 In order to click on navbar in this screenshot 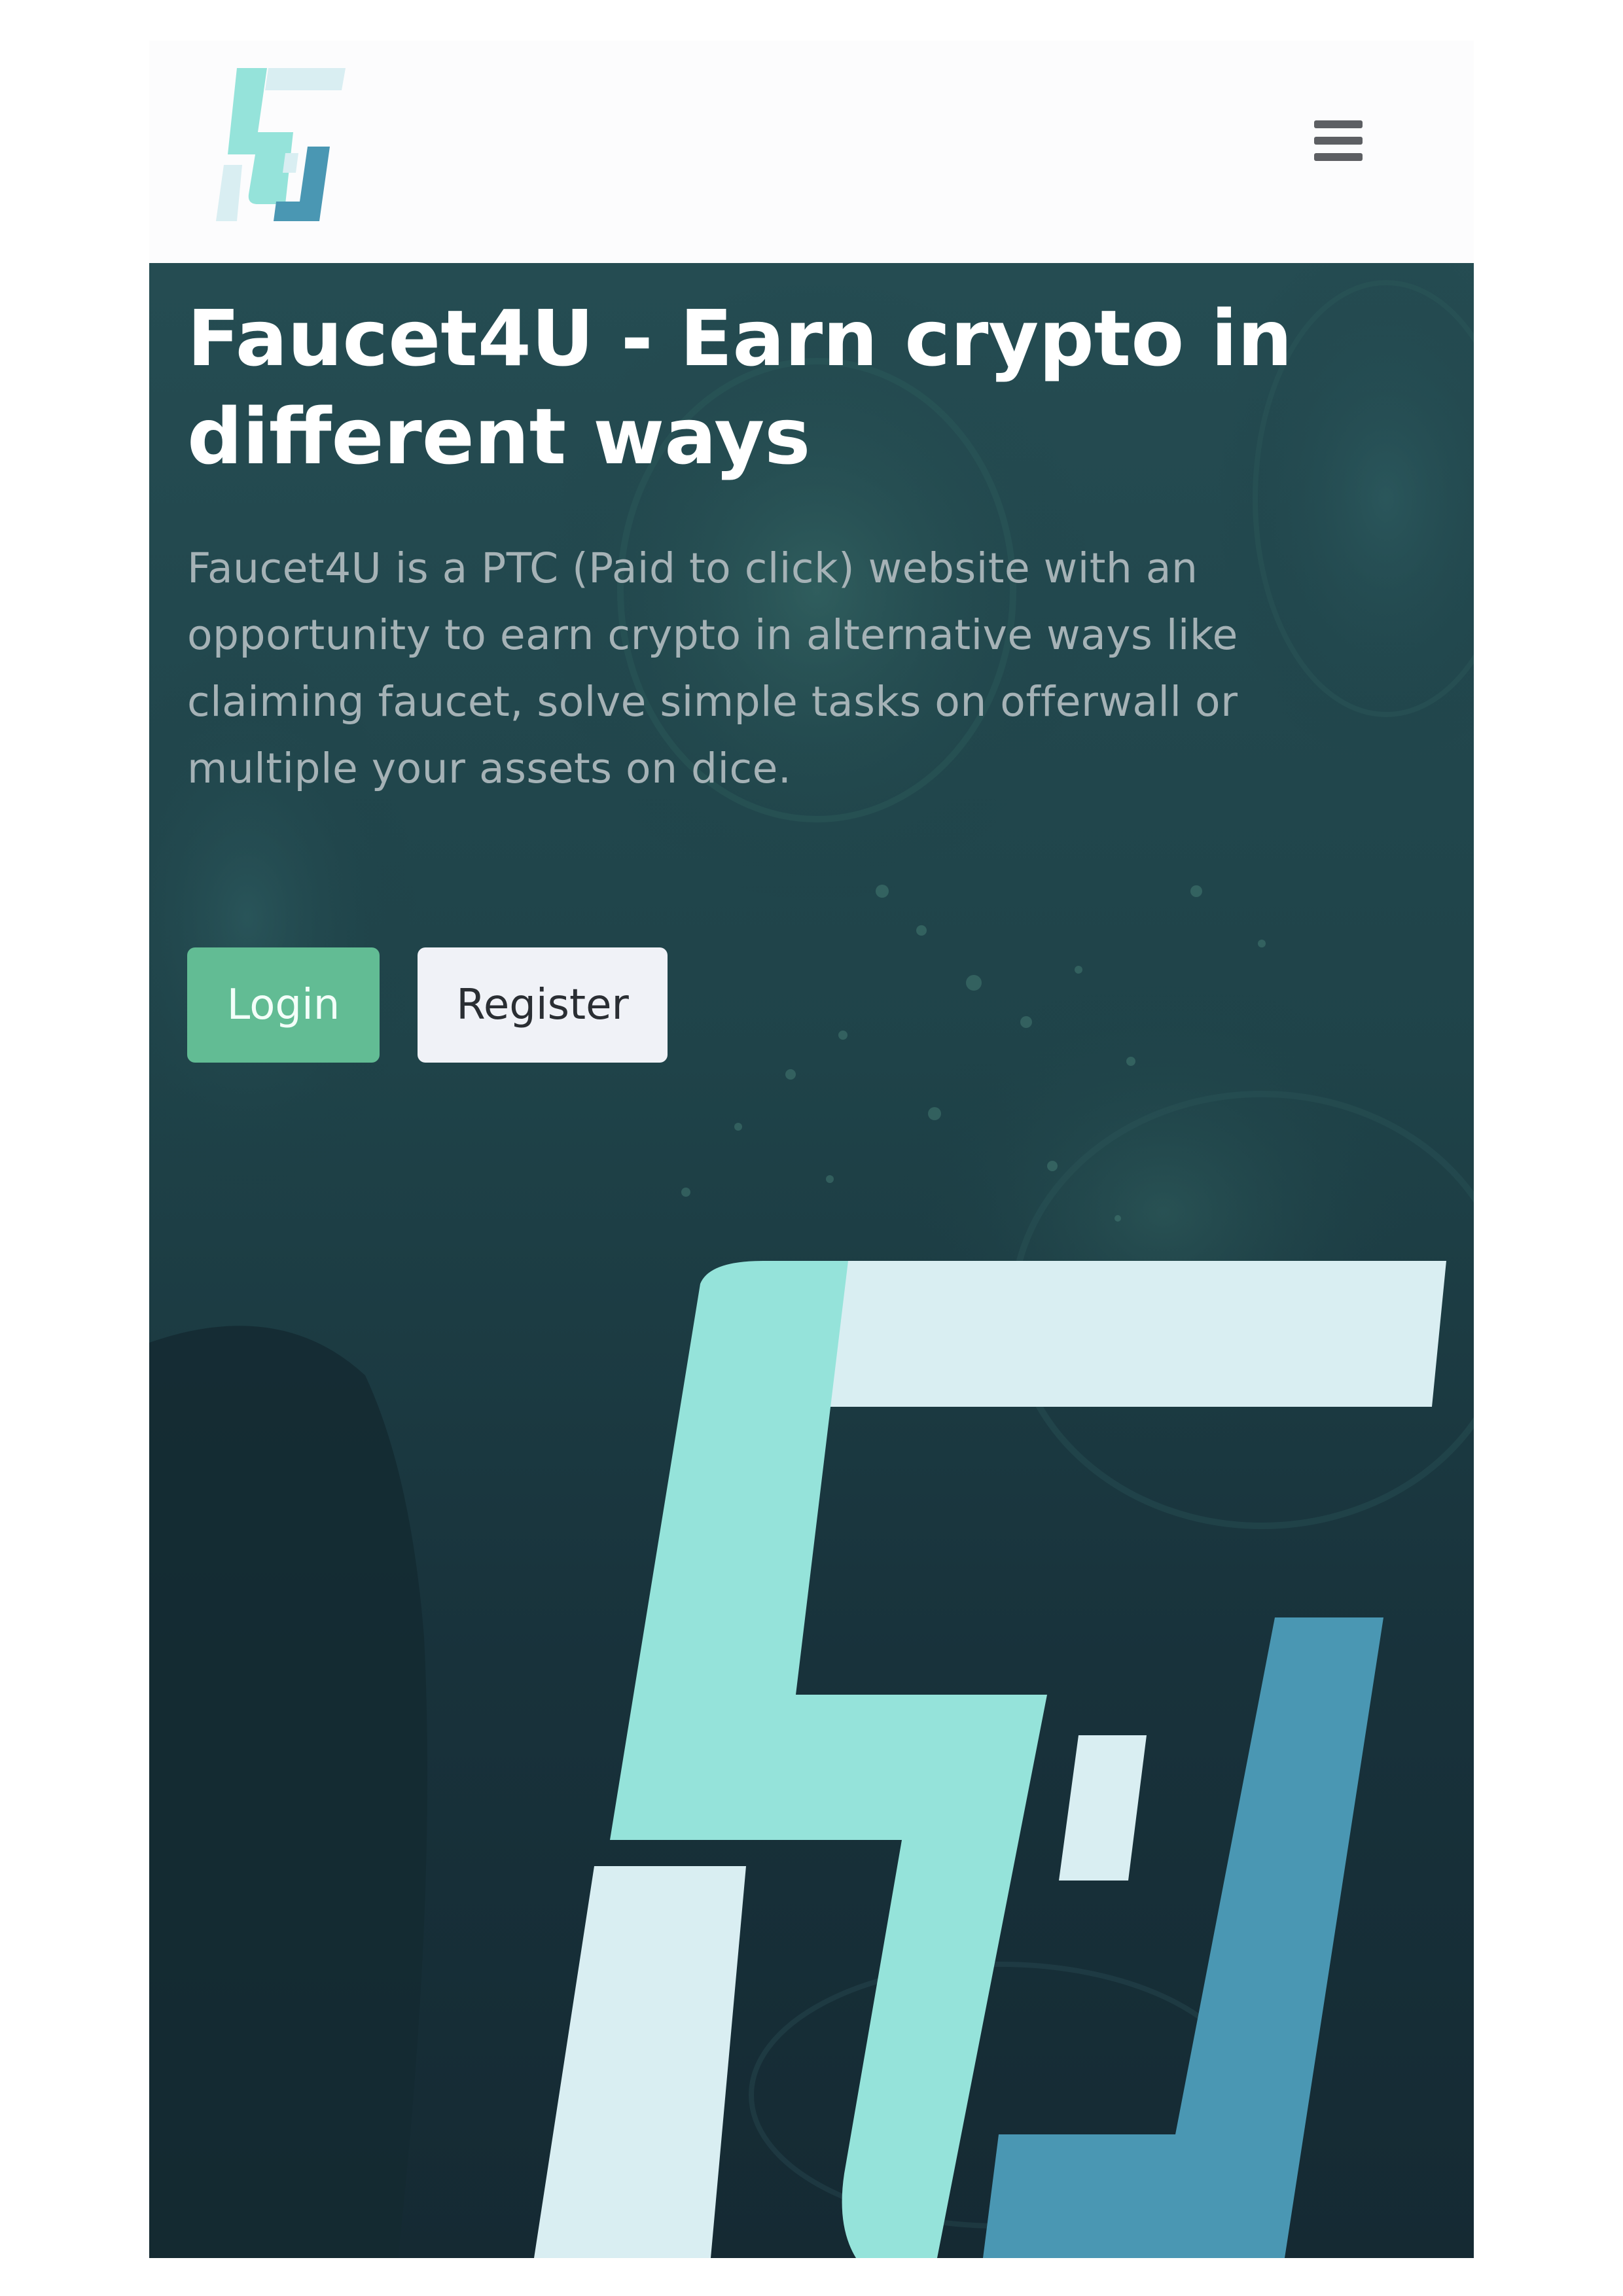, I will do `click(811, 152)`.